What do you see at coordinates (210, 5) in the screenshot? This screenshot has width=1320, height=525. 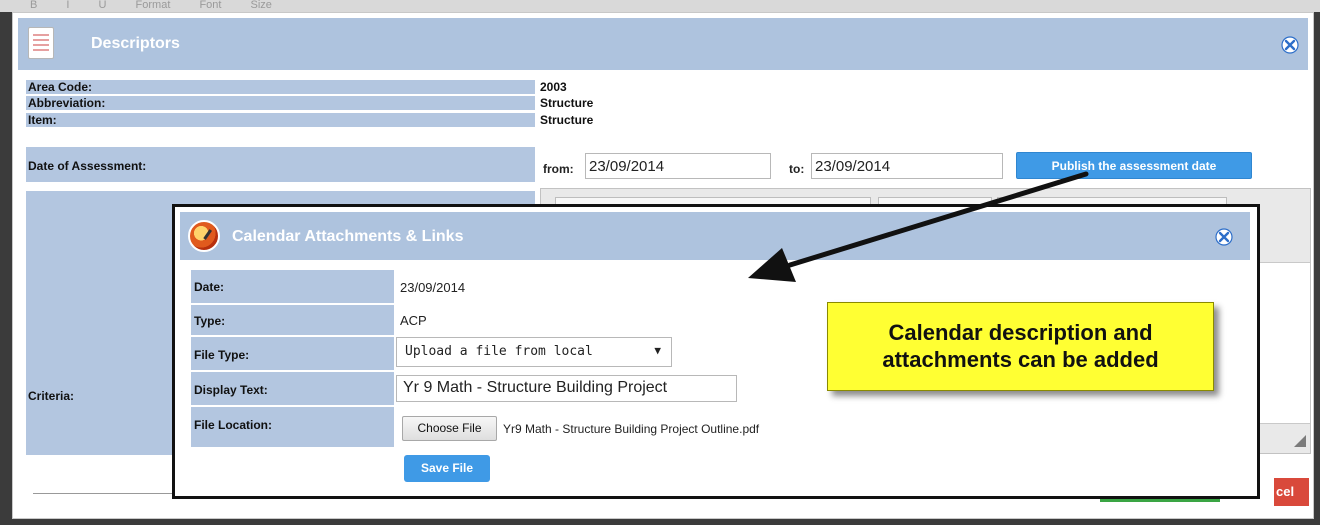 I see `toolbar-item: Font` at bounding box center [210, 5].